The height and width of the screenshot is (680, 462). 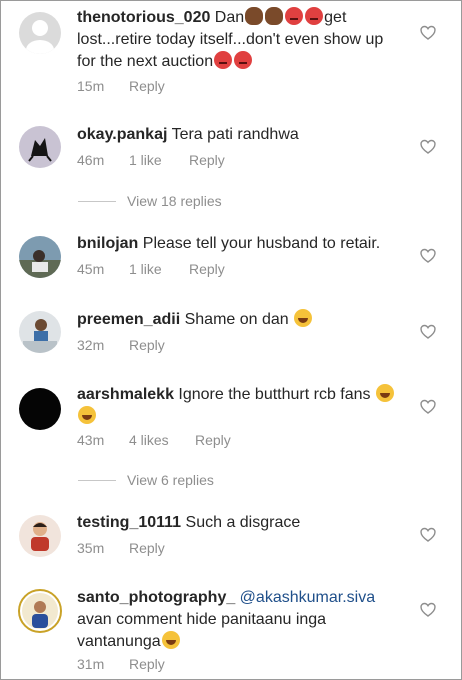 I want to click on view-replies-button: View 6 replies, so click(x=146, y=480).